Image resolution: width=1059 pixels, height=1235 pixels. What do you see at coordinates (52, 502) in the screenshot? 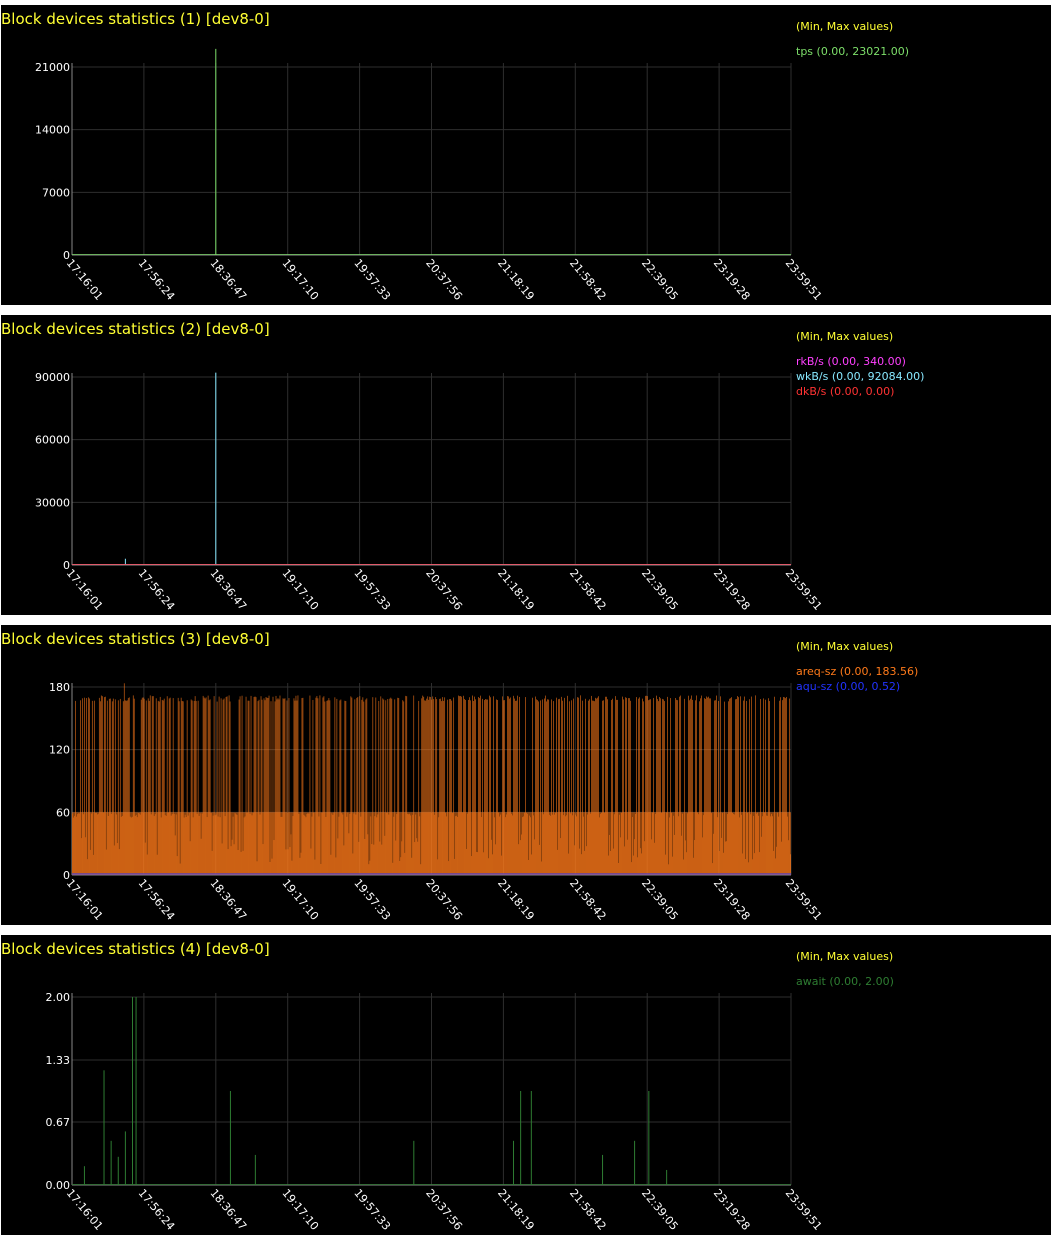
I see `y-tick-label: 30000` at bounding box center [52, 502].